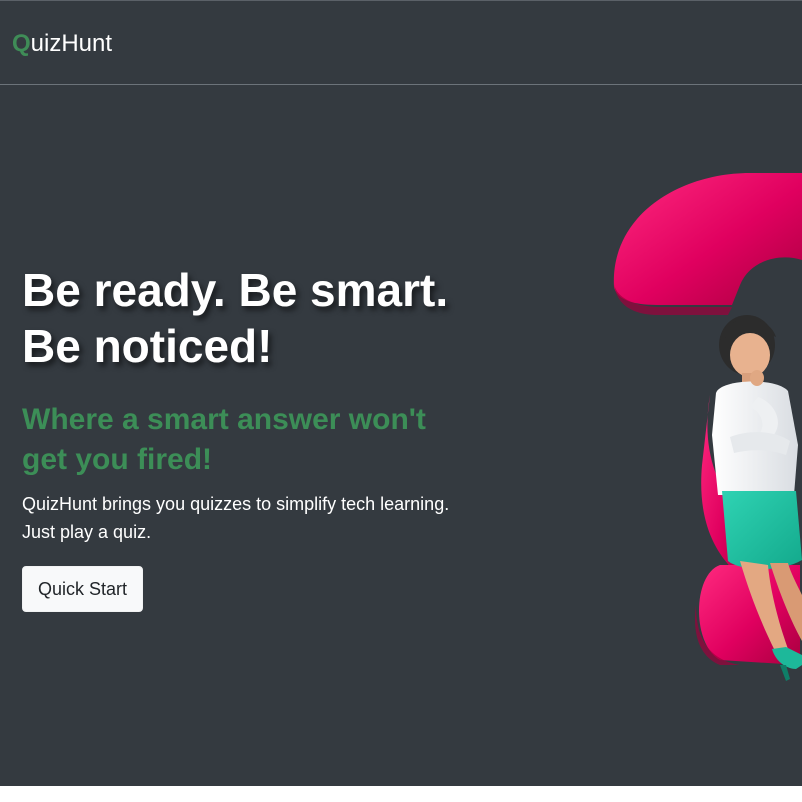  I want to click on brand-logo-link: QuizHunt, so click(62, 44).